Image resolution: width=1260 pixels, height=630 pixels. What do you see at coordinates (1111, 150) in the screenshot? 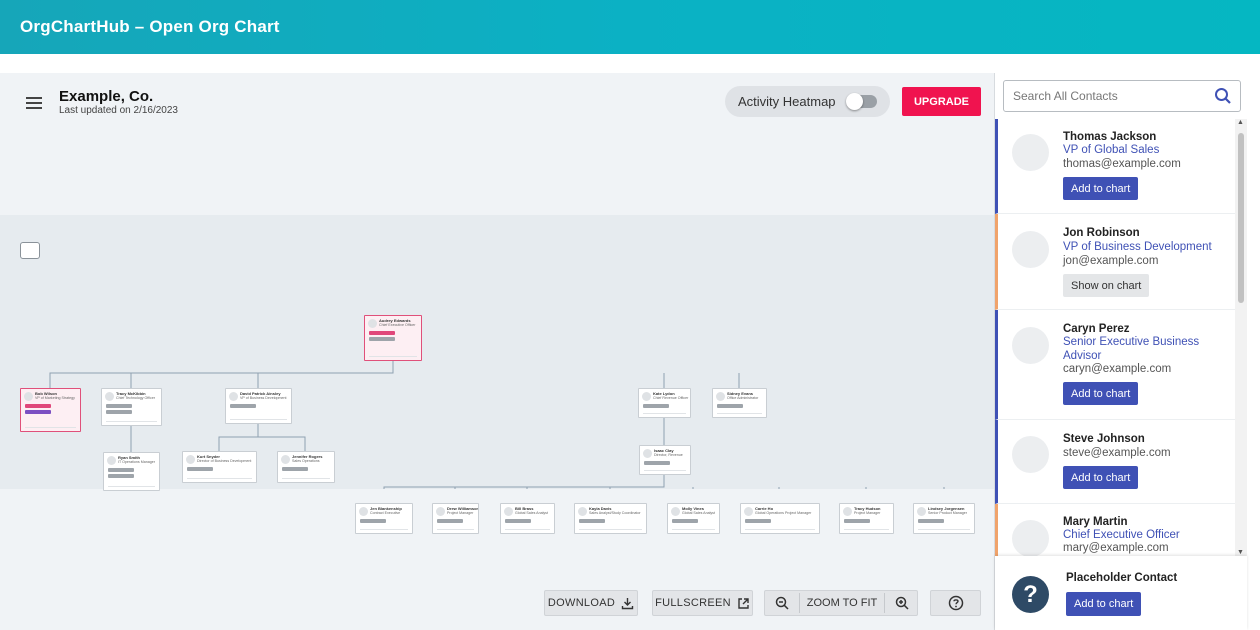
I see `contact-title: VP of Global Sales` at bounding box center [1111, 150].